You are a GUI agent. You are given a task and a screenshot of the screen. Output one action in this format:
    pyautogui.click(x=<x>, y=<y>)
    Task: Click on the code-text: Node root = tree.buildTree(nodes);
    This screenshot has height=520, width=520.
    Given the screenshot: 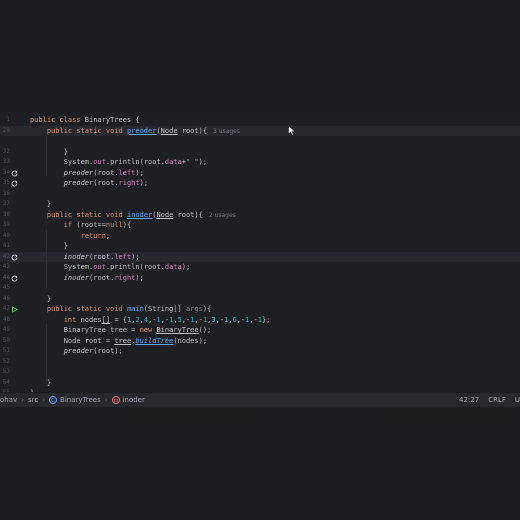 What is the action you would take?
    pyautogui.click(x=119, y=340)
    